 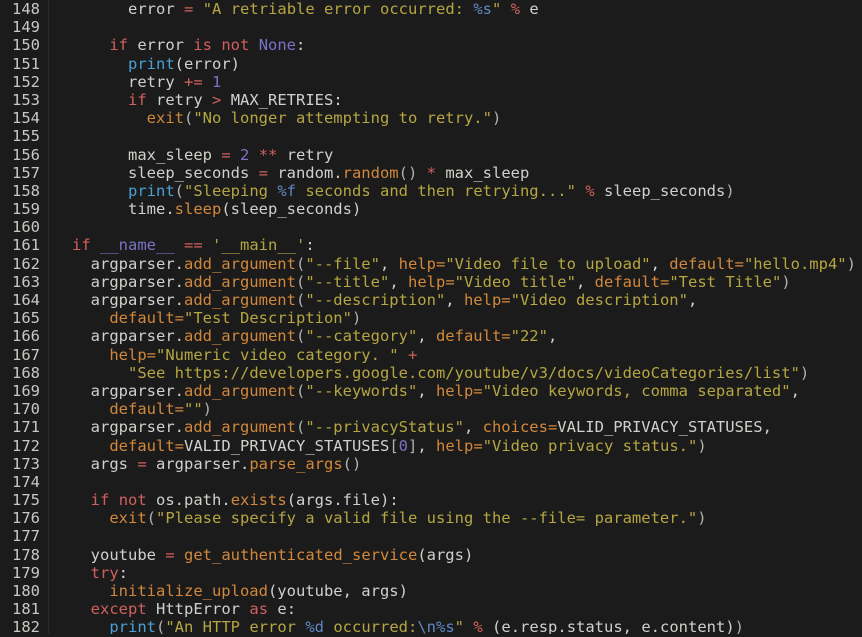 What do you see at coordinates (636, 390) in the screenshot?
I see `token-str: "Video keywords, comma separated"` at bounding box center [636, 390].